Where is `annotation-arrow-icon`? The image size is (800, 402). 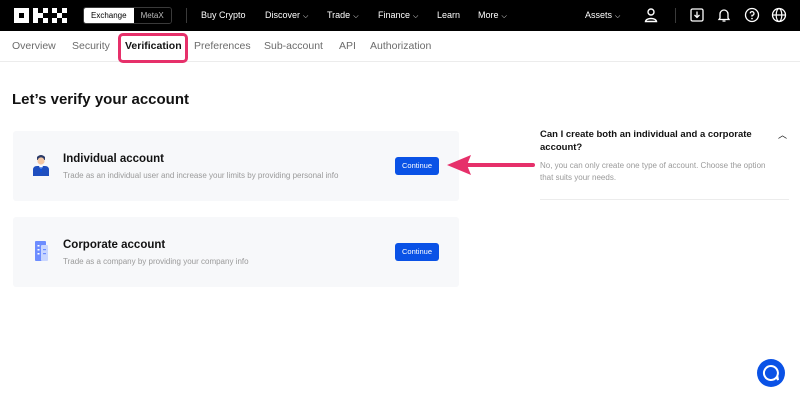
annotation-arrow-icon is located at coordinates (491, 165).